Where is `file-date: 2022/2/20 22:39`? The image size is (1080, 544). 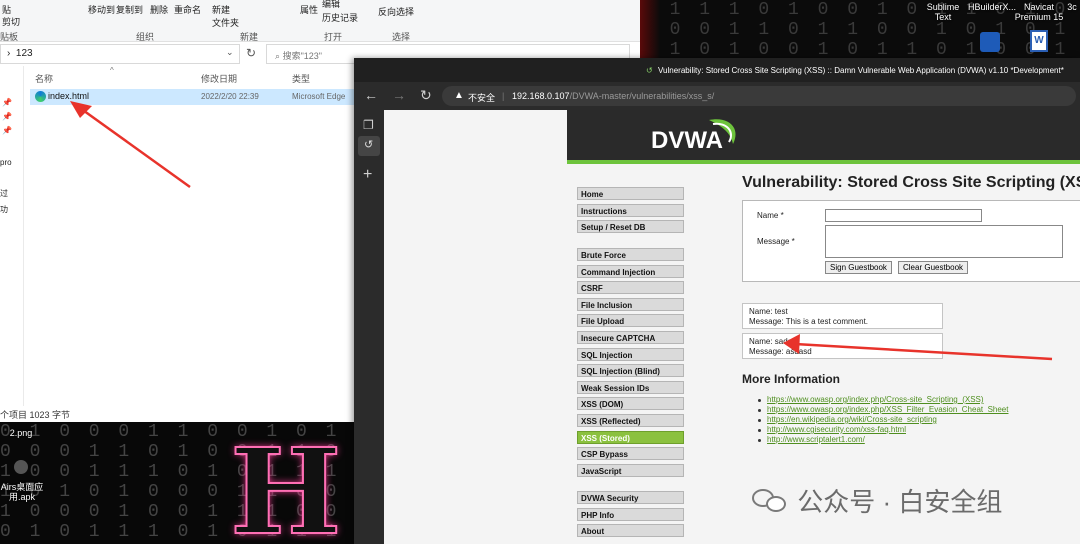
file-date: 2022/2/20 22:39 is located at coordinates (230, 96).